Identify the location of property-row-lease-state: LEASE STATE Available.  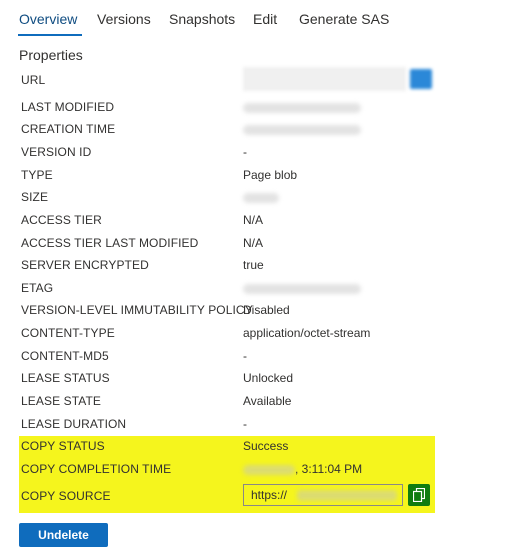
(266, 401).